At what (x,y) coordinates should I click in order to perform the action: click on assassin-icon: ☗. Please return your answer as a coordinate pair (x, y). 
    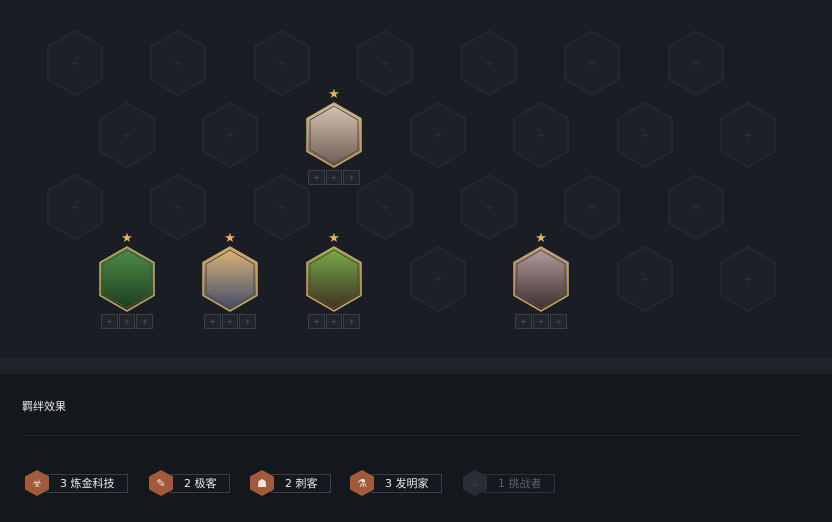
    Looking at the image, I should click on (262, 483).